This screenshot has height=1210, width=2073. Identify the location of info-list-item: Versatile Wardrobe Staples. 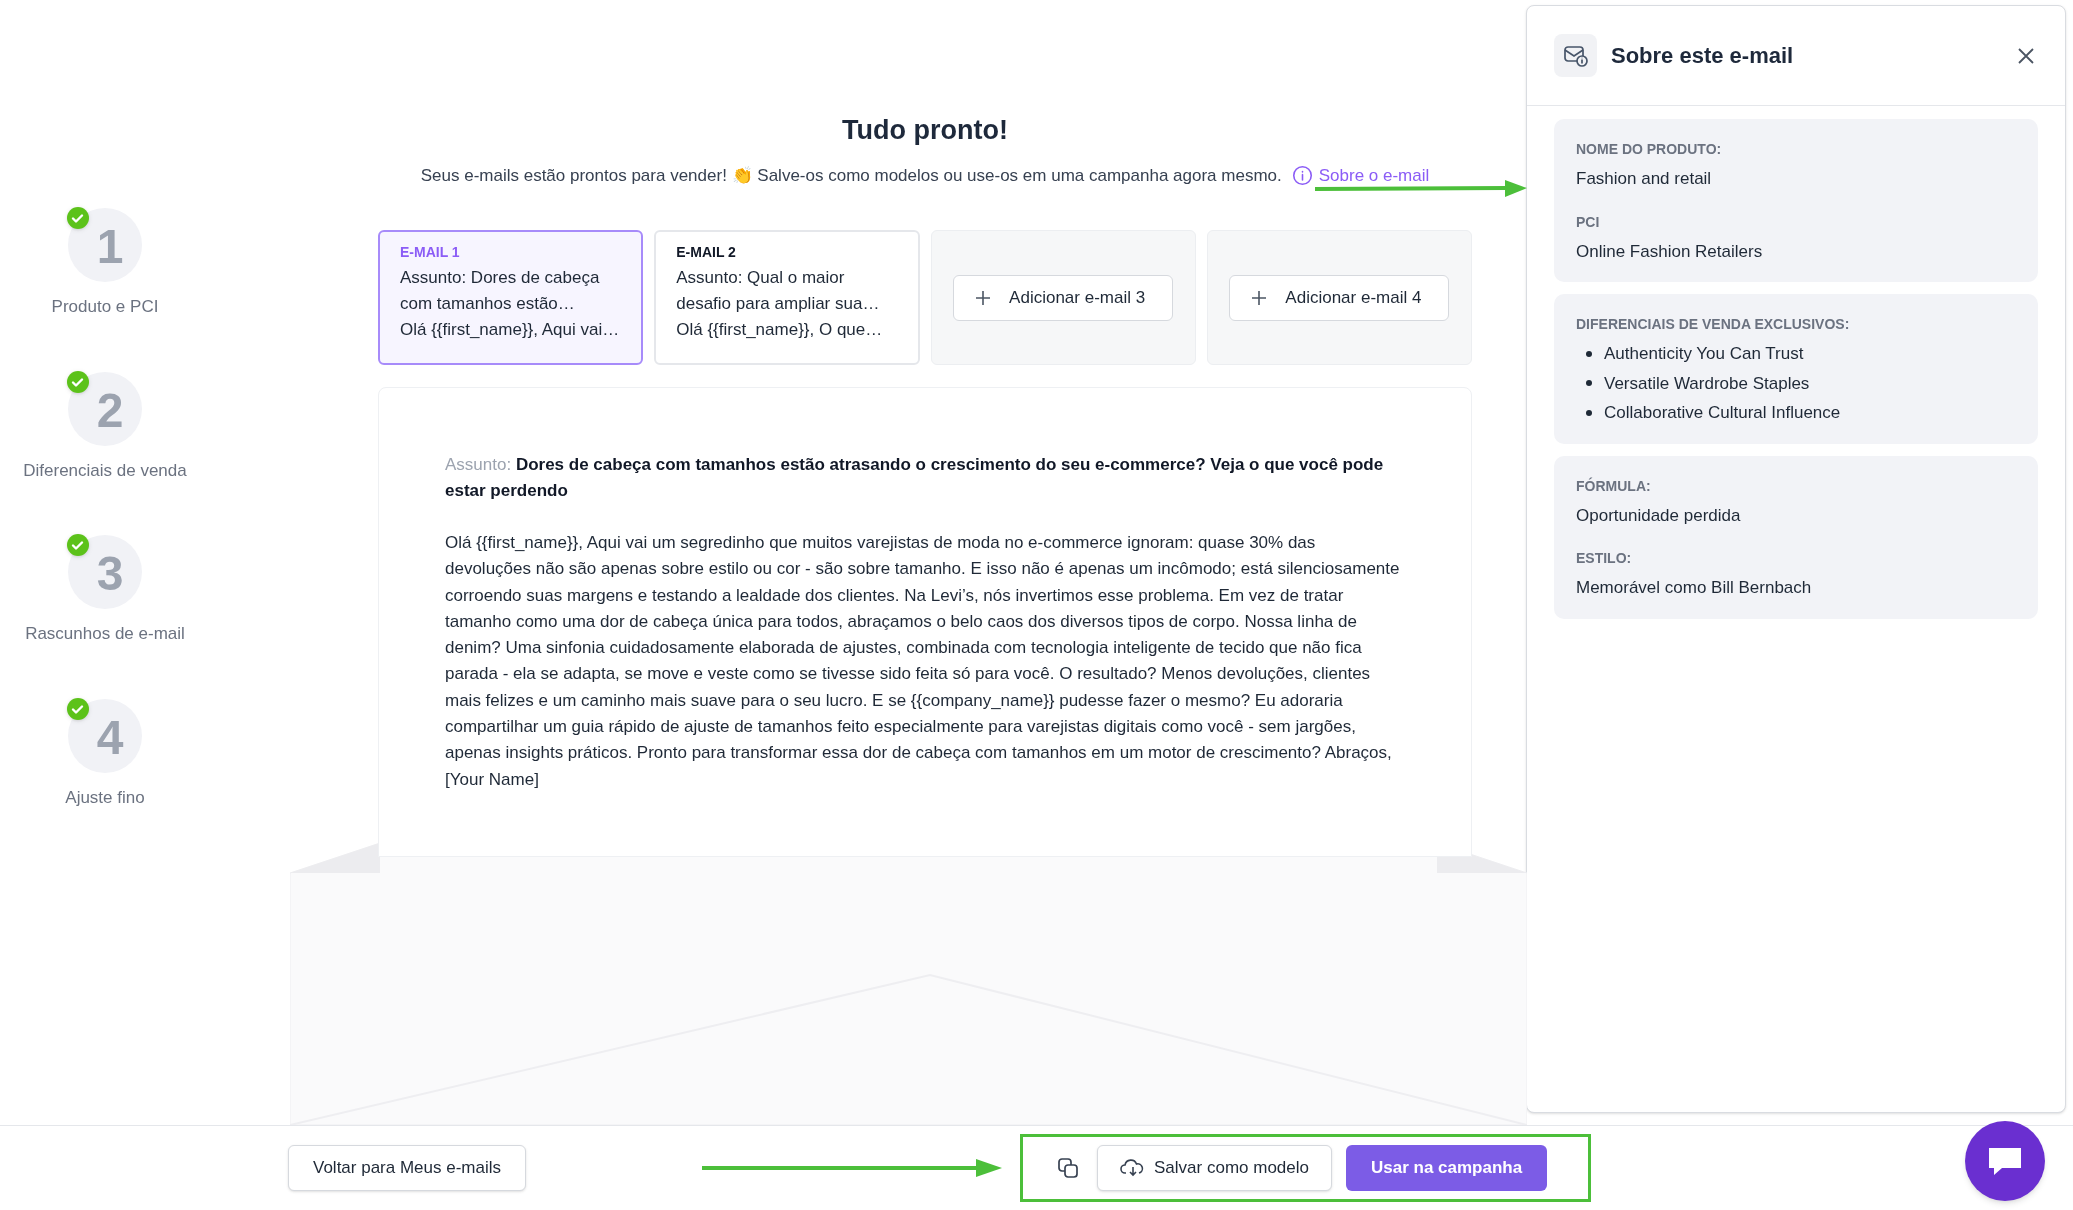
(1707, 383).